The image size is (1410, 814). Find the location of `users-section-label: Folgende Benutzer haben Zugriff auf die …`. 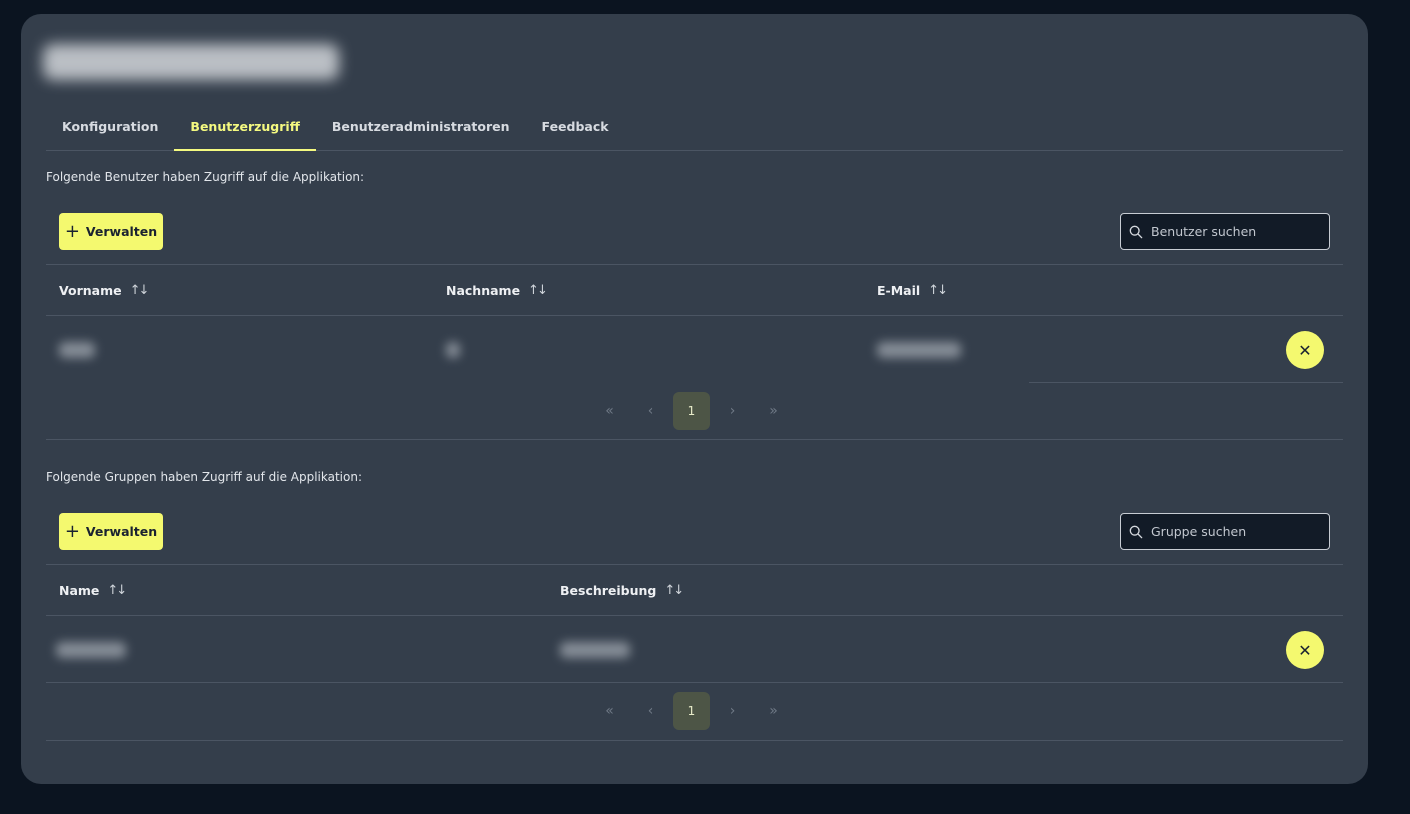

users-section-label: Folgende Benutzer haben Zugriff auf die … is located at coordinates (205, 177).